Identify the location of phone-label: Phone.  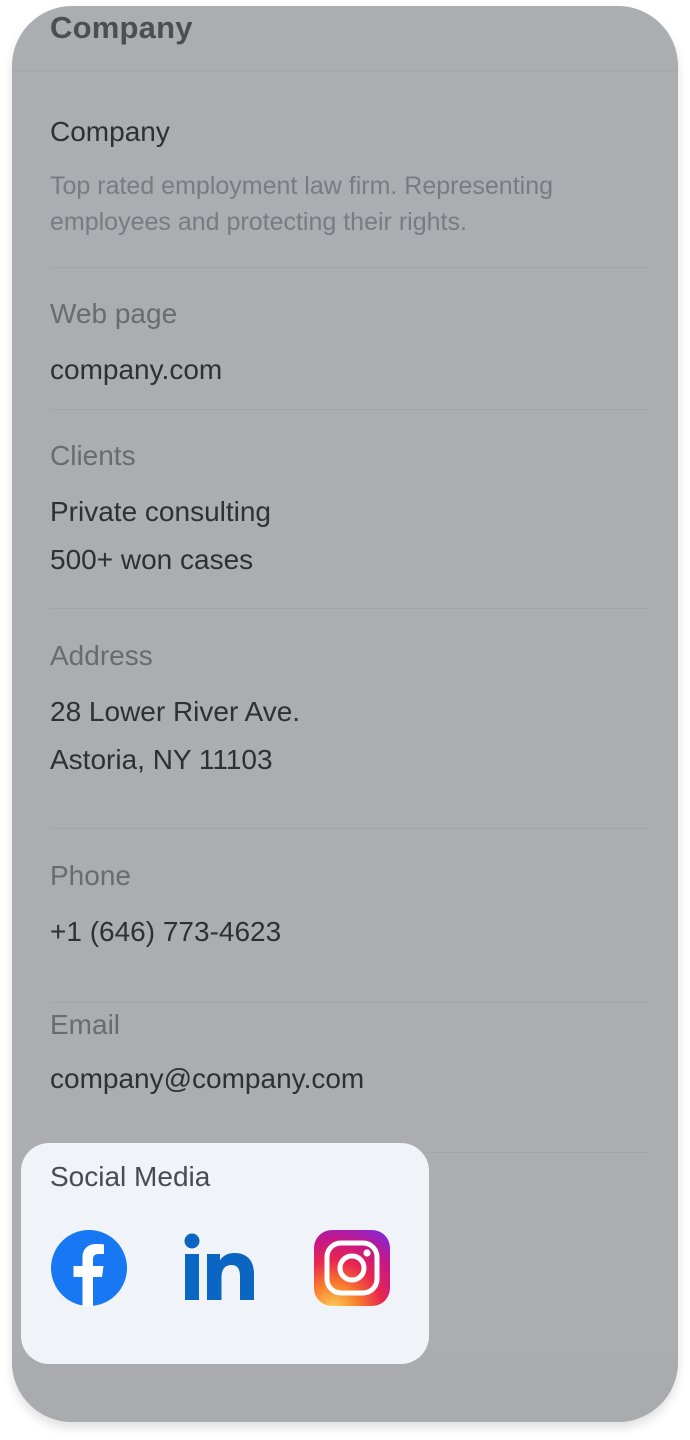
(90, 875).